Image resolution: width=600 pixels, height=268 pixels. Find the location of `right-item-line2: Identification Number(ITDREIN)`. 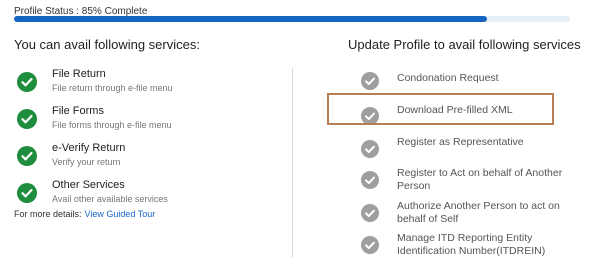

right-item-line2: Identification Number(ITDREIN) is located at coordinates (471, 251).